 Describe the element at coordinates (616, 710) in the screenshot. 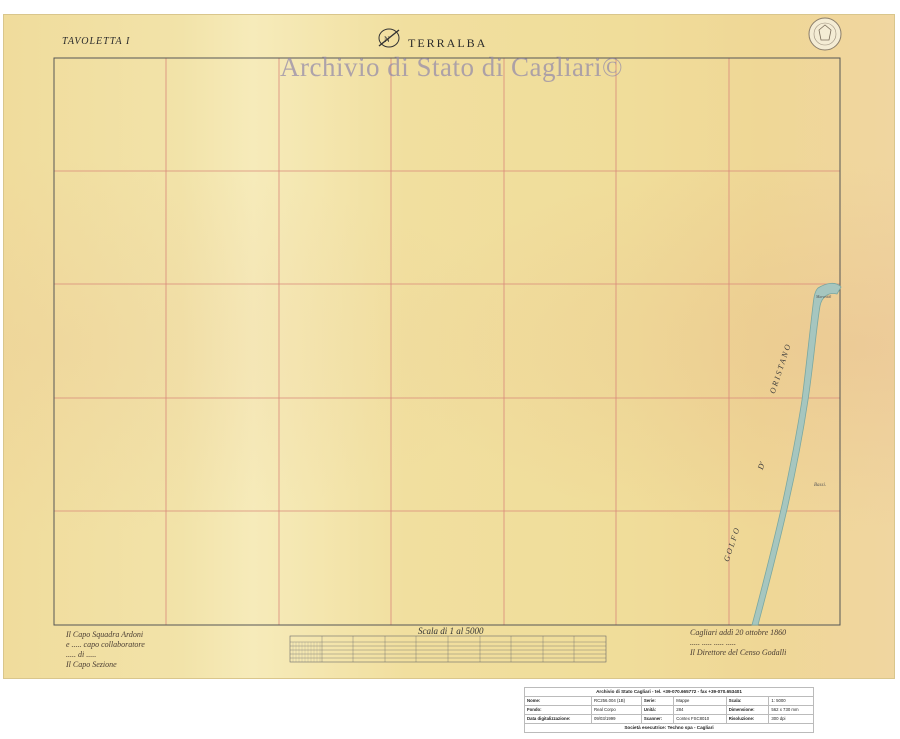

I see `info-value: Real Corpo` at that location.